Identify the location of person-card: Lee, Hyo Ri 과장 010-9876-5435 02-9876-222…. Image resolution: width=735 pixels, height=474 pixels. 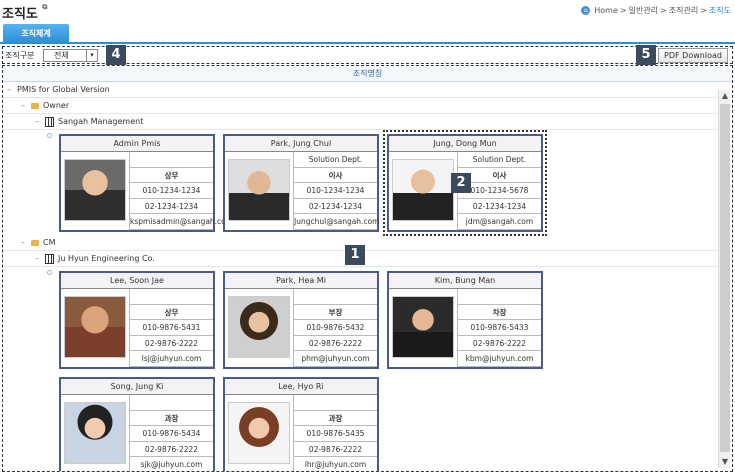
(301, 424).